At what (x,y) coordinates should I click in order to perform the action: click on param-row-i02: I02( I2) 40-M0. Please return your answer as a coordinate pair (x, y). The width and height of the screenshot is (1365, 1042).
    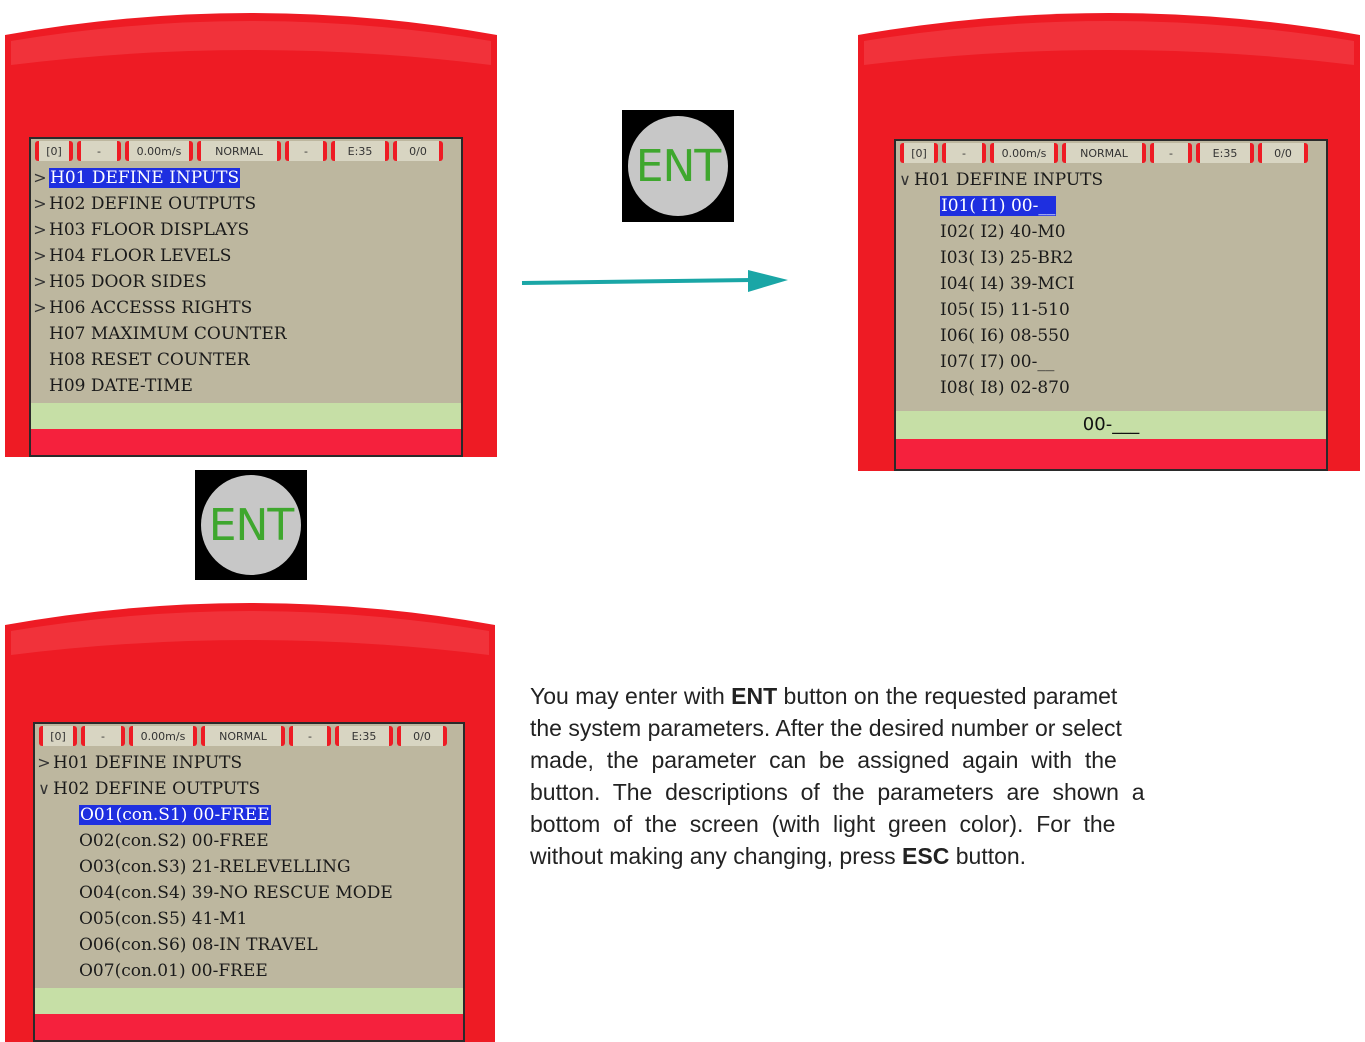
    Looking at the image, I should click on (1111, 232).